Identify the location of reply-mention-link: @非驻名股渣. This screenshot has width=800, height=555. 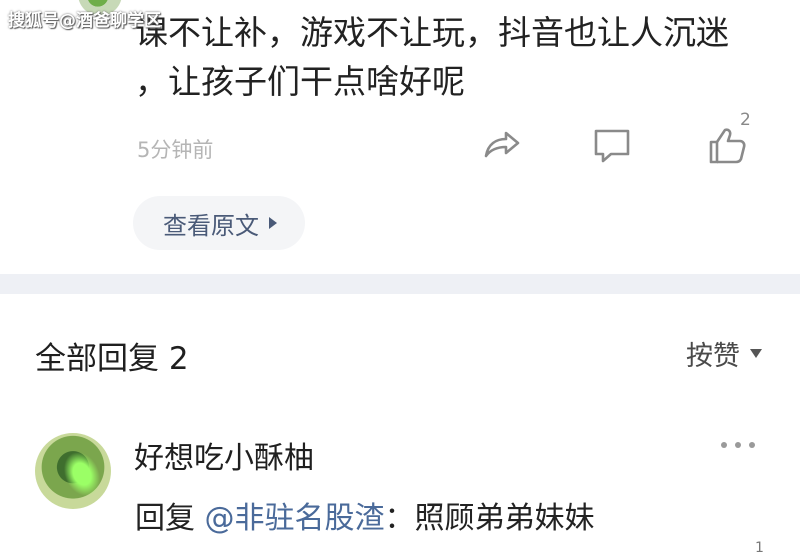
(295, 518).